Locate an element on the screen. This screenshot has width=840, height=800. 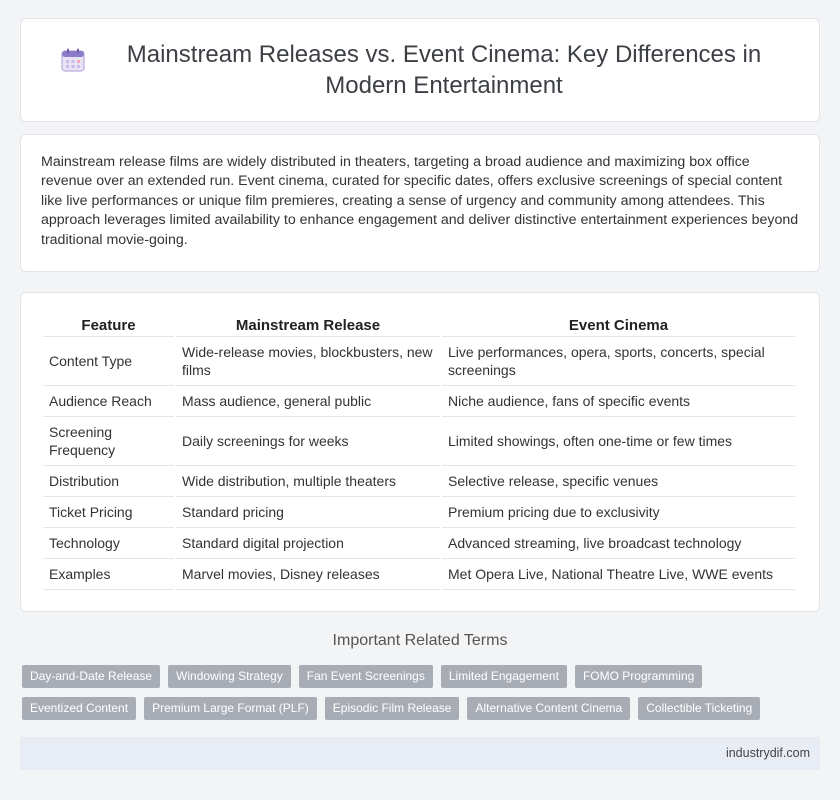
row-event: Niche audience, fans of specific events is located at coordinates (618, 401).